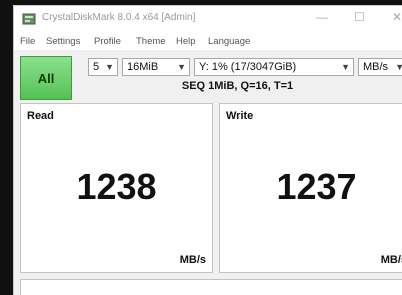 The width and height of the screenshot is (402, 295). Describe the element at coordinates (29, 19) in the screenshot. I see `crystaldiskmark-app-icon` at that location.